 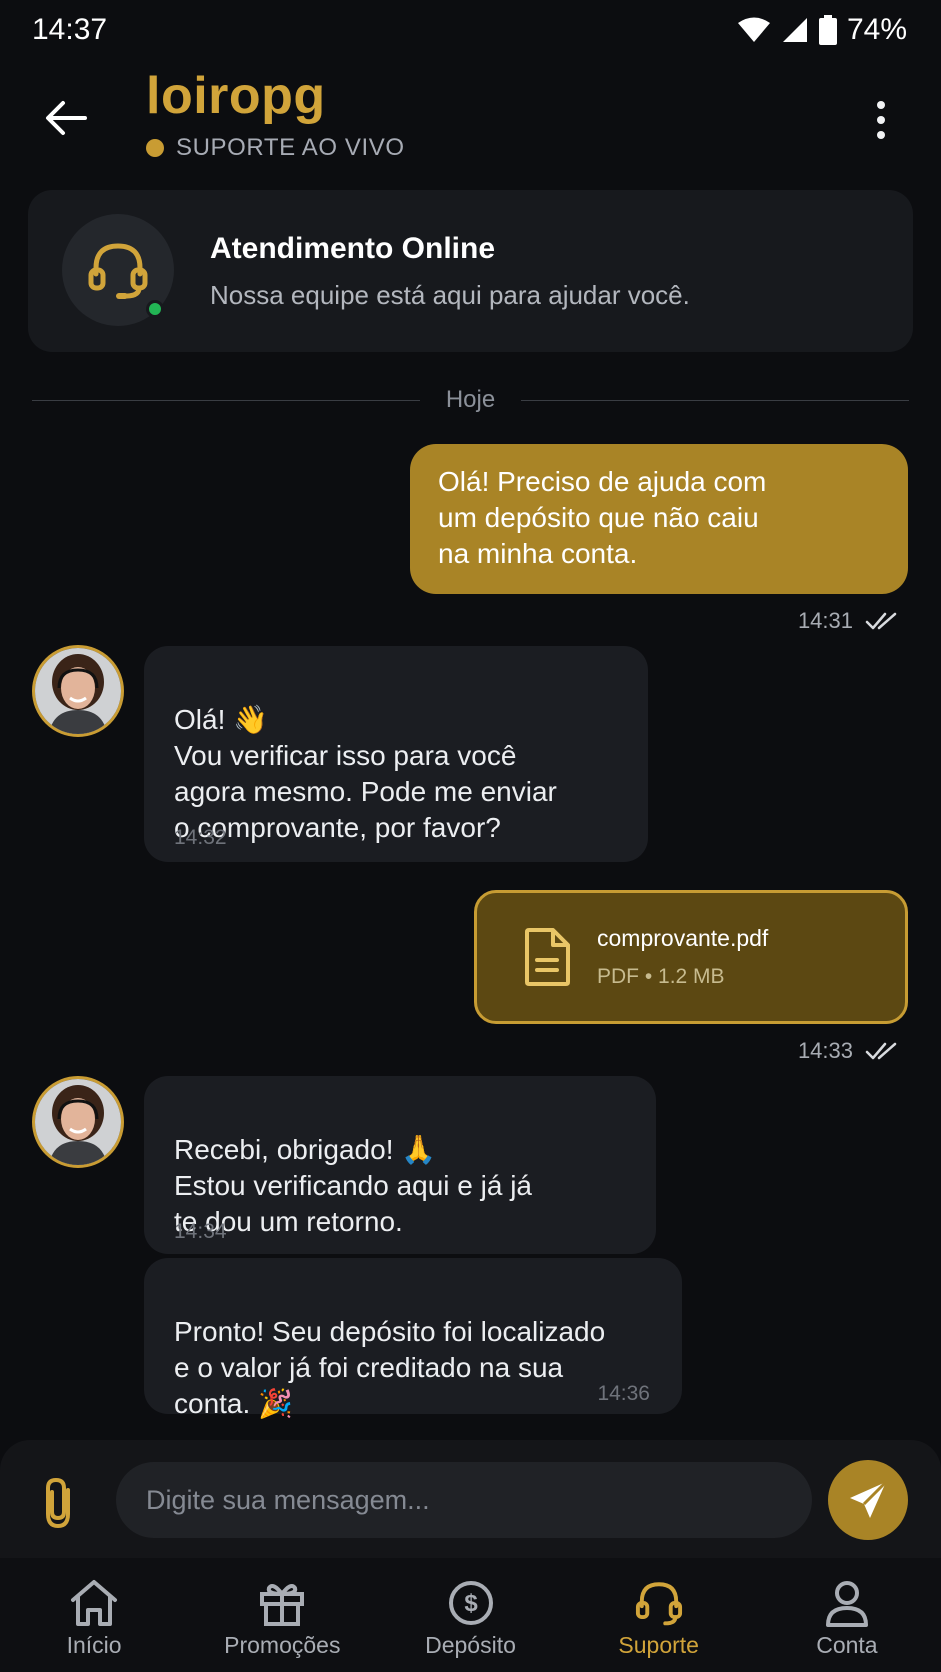 What do you see at coordinates (70, 29) in the screenshot?
I see `status-time: 14:37` at bounding box center [70, 29].